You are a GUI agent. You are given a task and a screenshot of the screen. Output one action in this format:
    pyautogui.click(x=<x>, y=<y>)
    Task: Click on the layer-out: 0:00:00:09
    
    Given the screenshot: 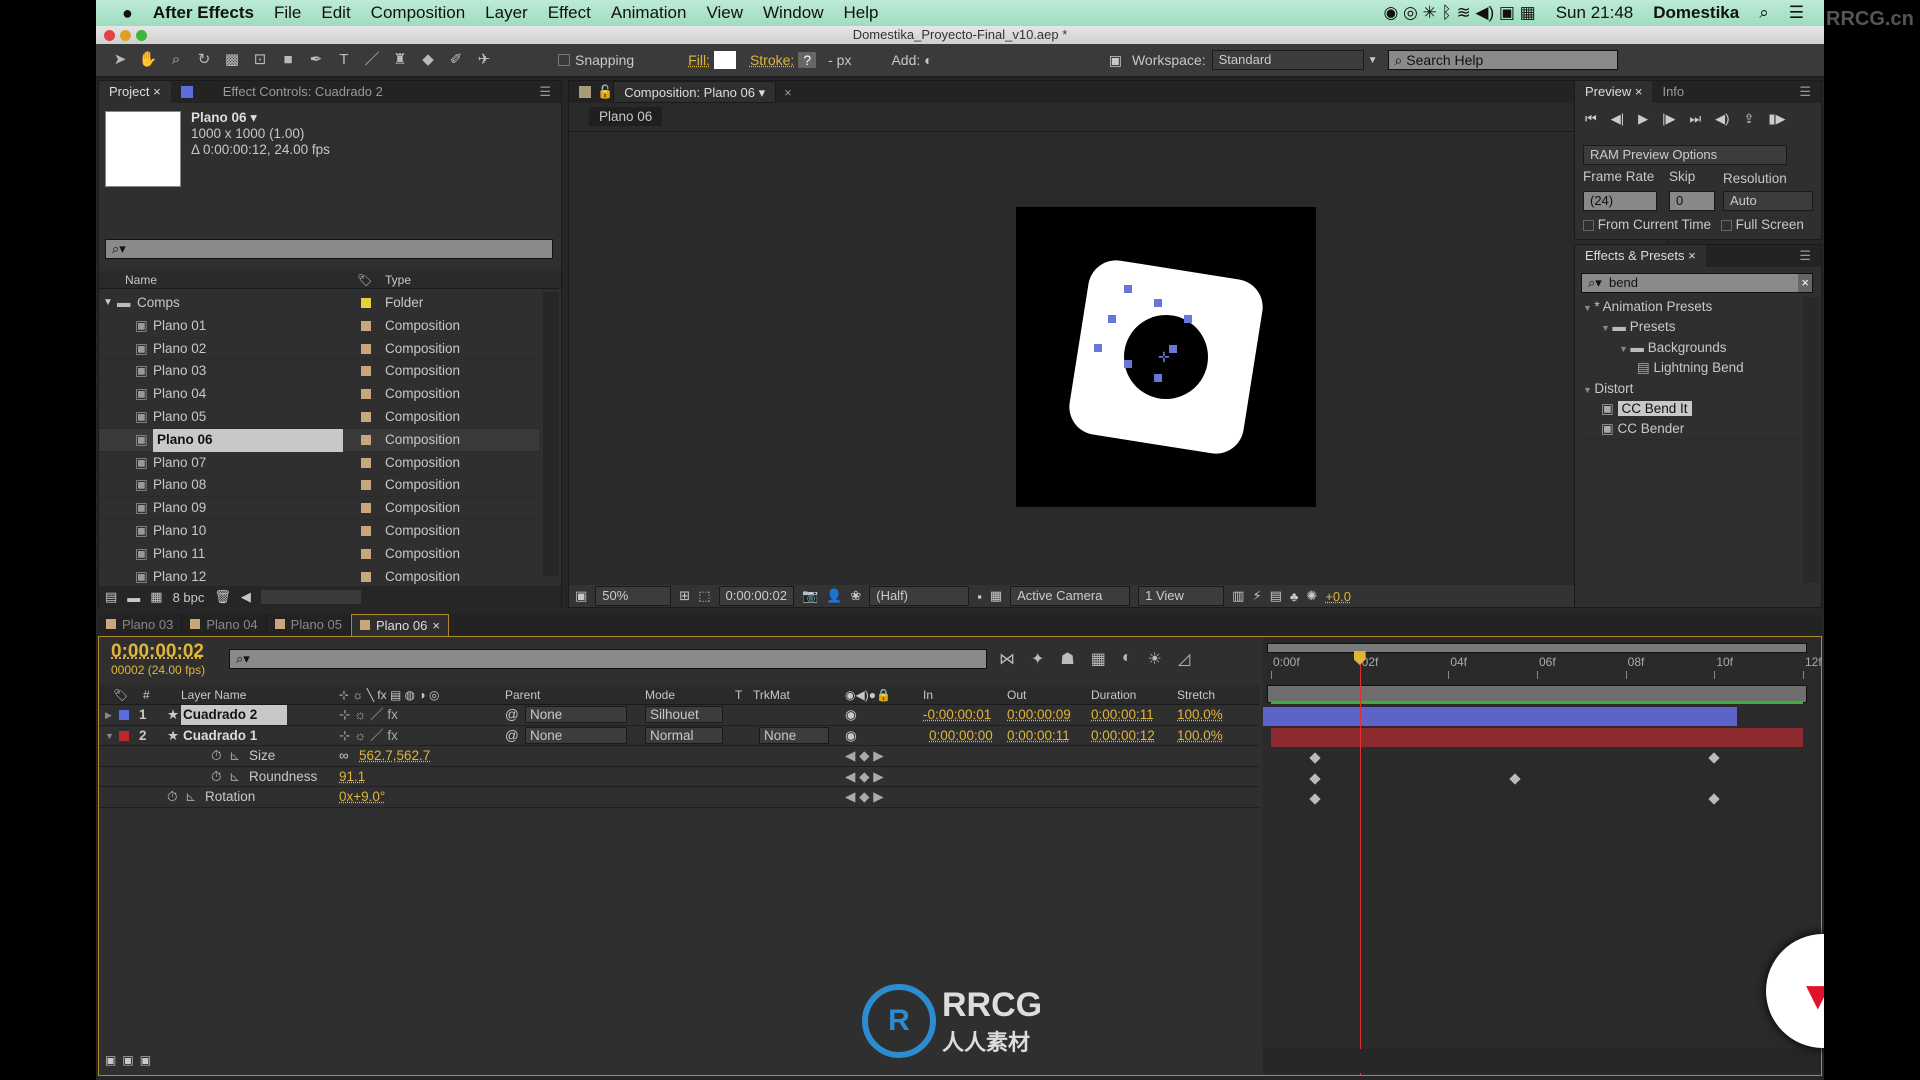 What is the action you would take?
    pyautogui.click(x=1039, y=715)
    